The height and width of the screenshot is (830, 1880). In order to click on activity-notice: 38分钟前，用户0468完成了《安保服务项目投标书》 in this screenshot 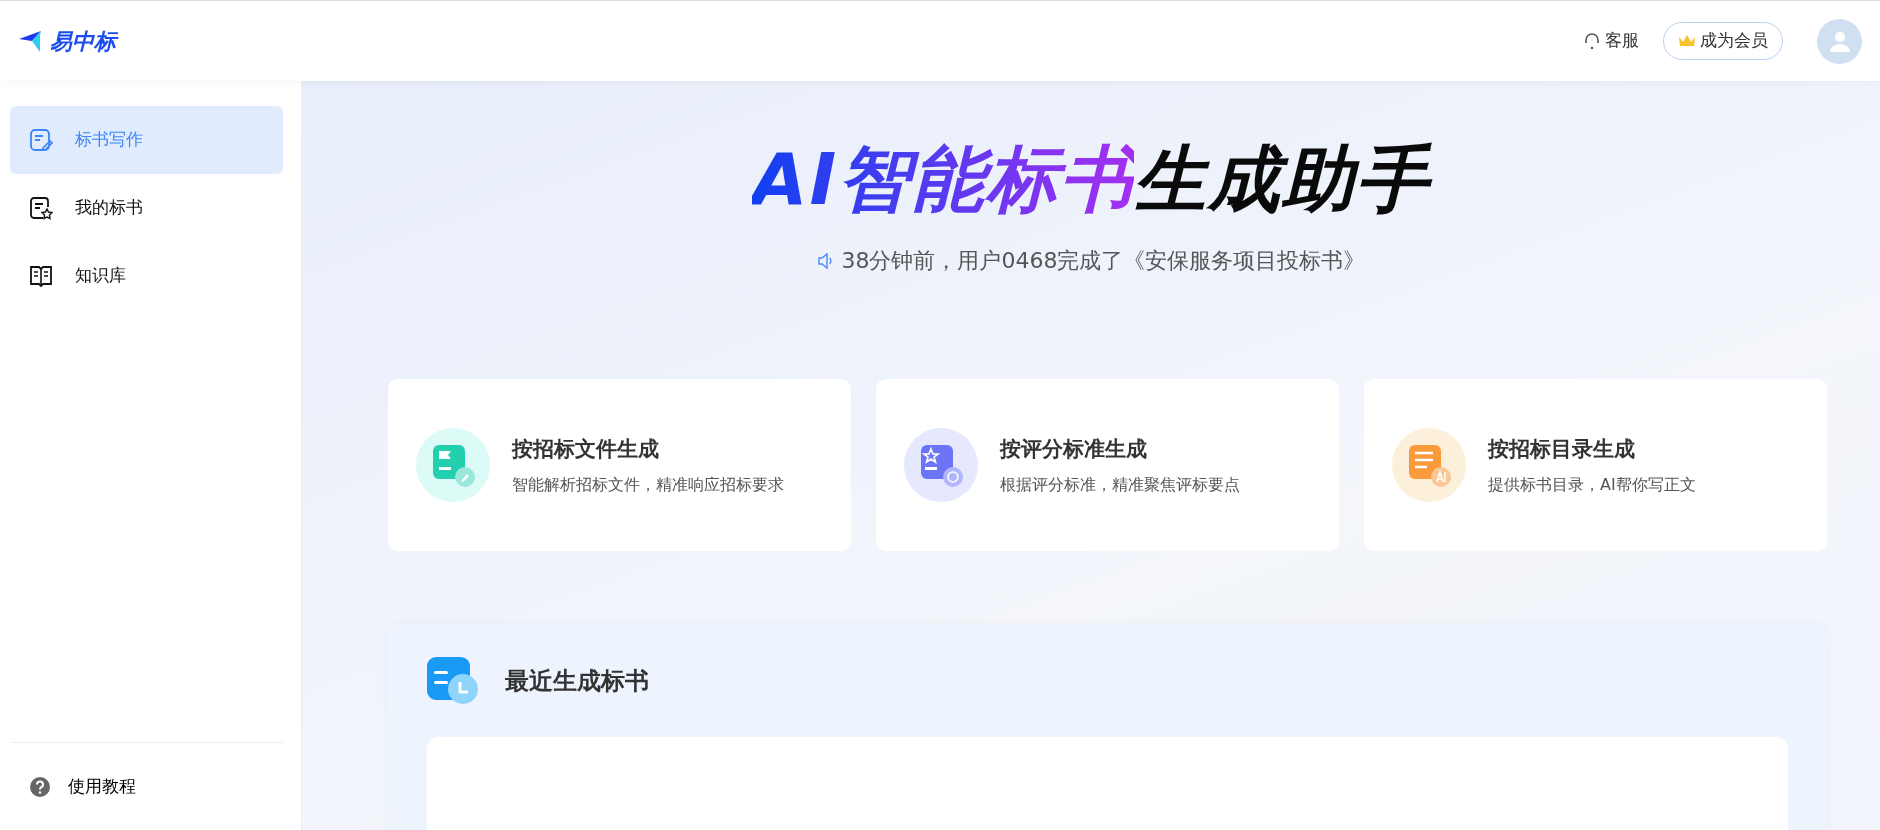, I will do `click(1103, 261)`.